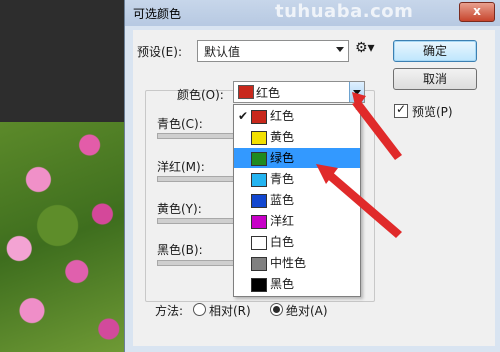 The width and height of the screenshot is (500, 352). Describe the element at coordinates (359, 165) in the screenshot. I see `annotation-arrows` at that location.